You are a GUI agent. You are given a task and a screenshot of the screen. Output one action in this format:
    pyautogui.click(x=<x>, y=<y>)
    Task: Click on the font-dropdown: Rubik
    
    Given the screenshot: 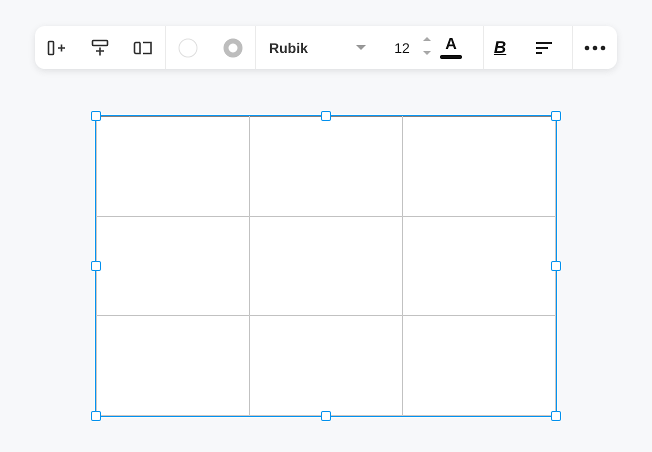 What is the action you would take?
    pyautogui.click(x=311, y=48)
    